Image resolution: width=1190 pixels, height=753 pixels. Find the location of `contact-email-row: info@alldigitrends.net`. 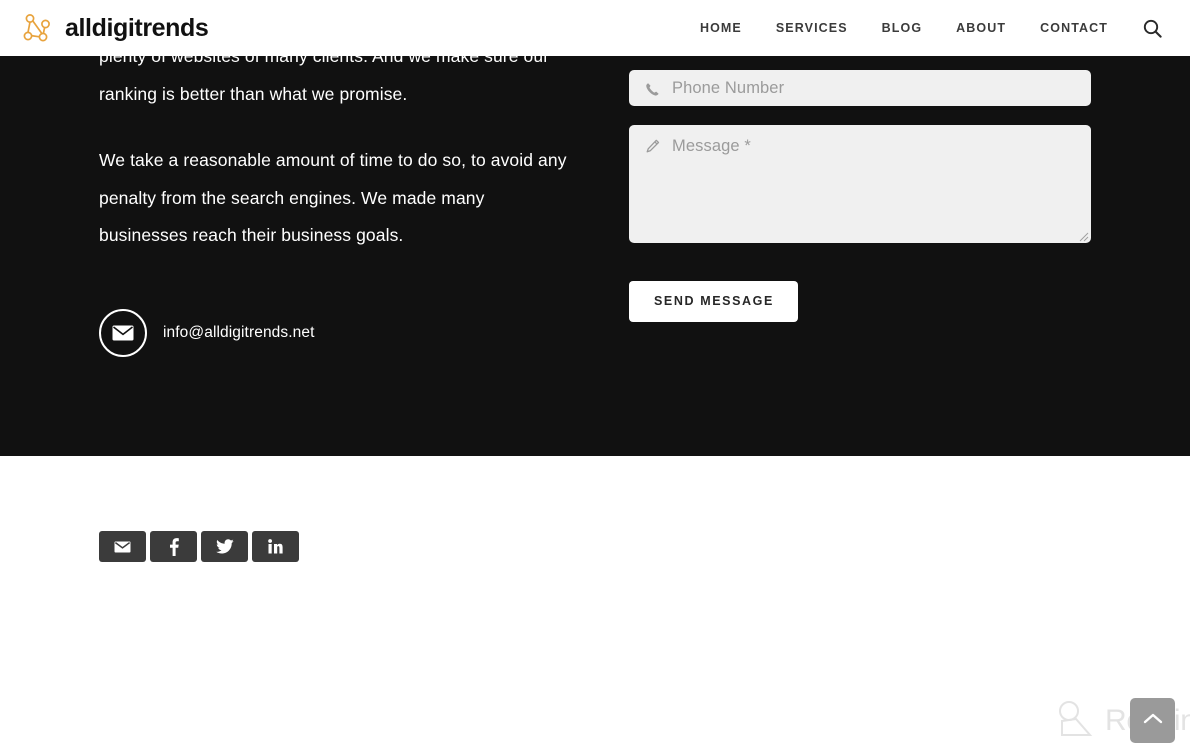

contact-email-row: info@alldigitrends.net is located at coordinates (207, 333).